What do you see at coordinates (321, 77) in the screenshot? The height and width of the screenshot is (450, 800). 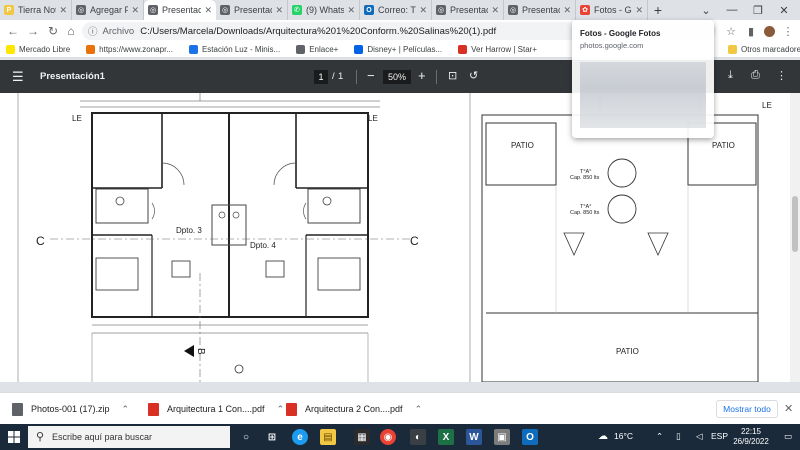 I see `page-number-input: 1` at bounding box center [321, 77].